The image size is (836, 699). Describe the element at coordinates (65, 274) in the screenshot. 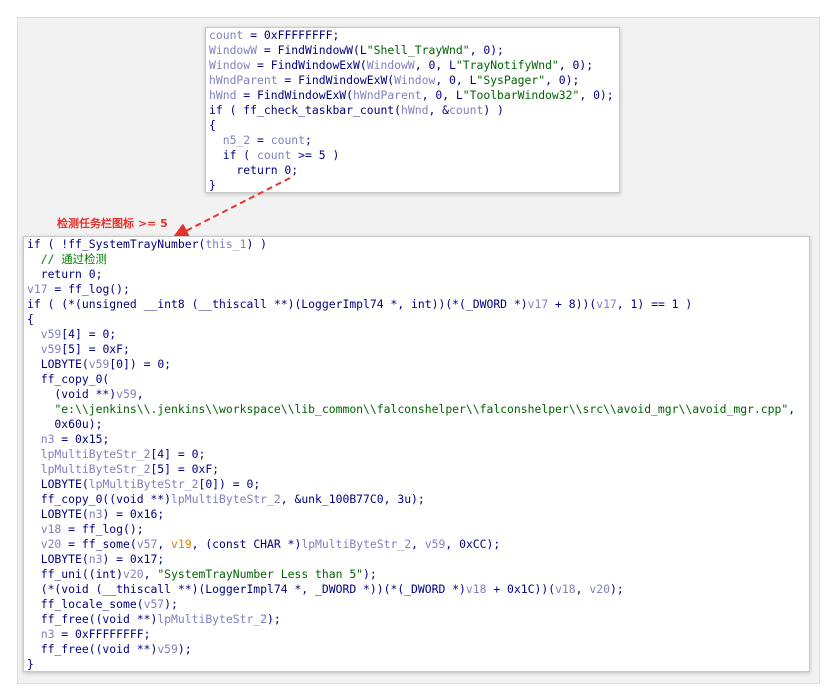

I see `code-token: return 0;` at that location.